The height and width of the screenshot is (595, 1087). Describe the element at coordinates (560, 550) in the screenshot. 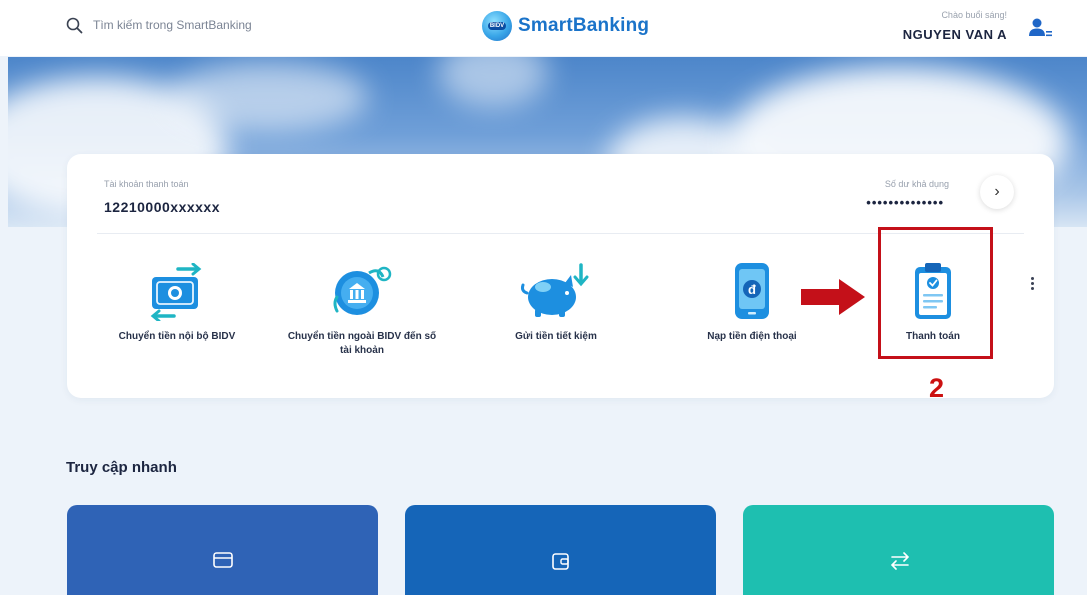

I see `quick-access-tile-wallet` at that location.